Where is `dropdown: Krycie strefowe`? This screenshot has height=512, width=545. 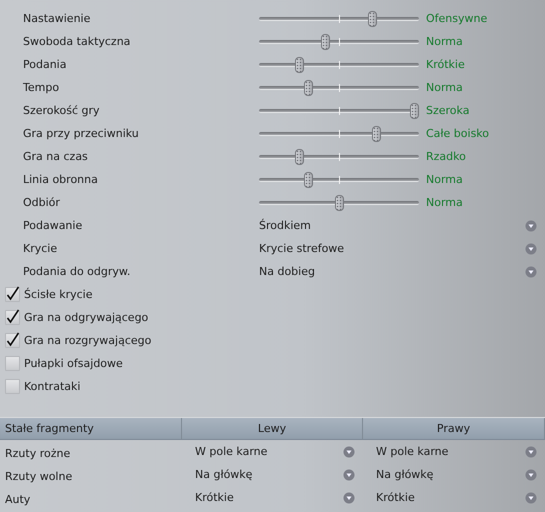 dropdown: Krycie strefowe is located at coordinates (402, 248).